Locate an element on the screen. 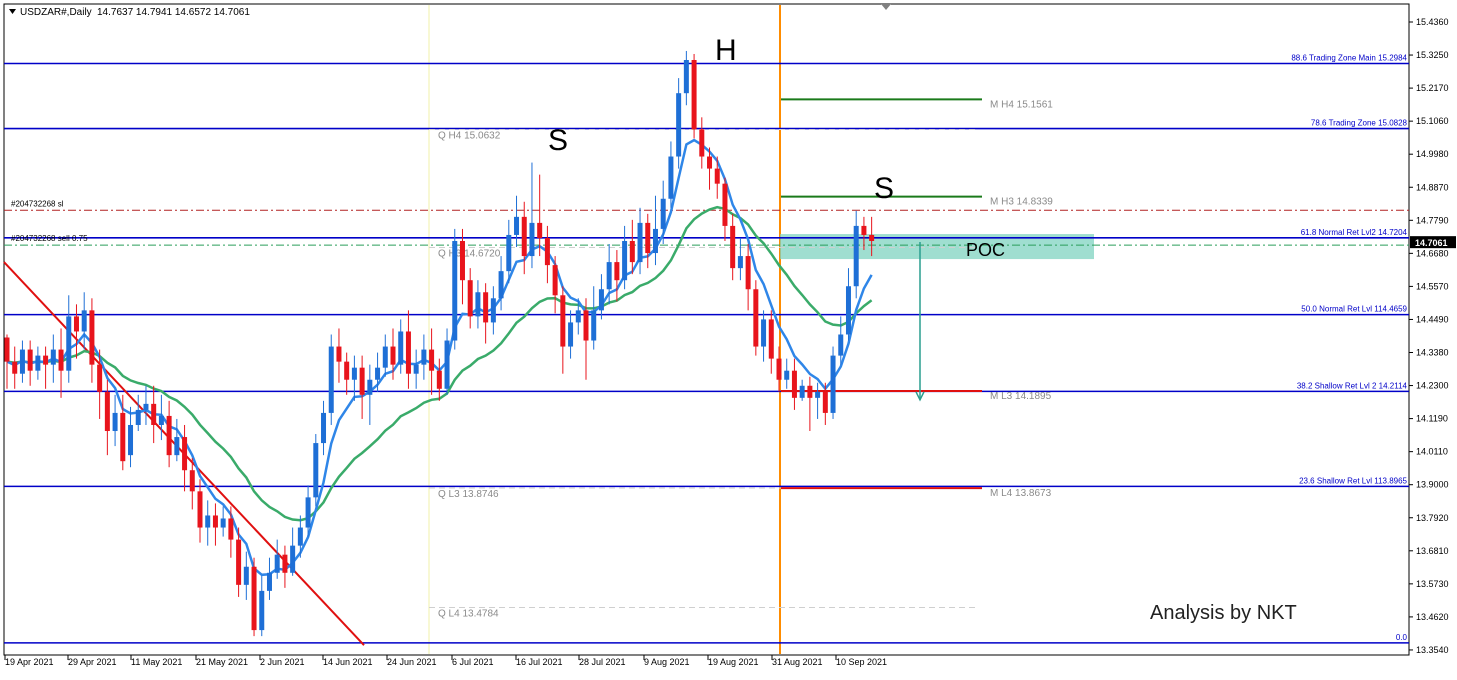 The width and height of the screenshot is (1457, 680). x-axis-tick-label: 16 Jul 2021 is located at coordinates (539, 662).